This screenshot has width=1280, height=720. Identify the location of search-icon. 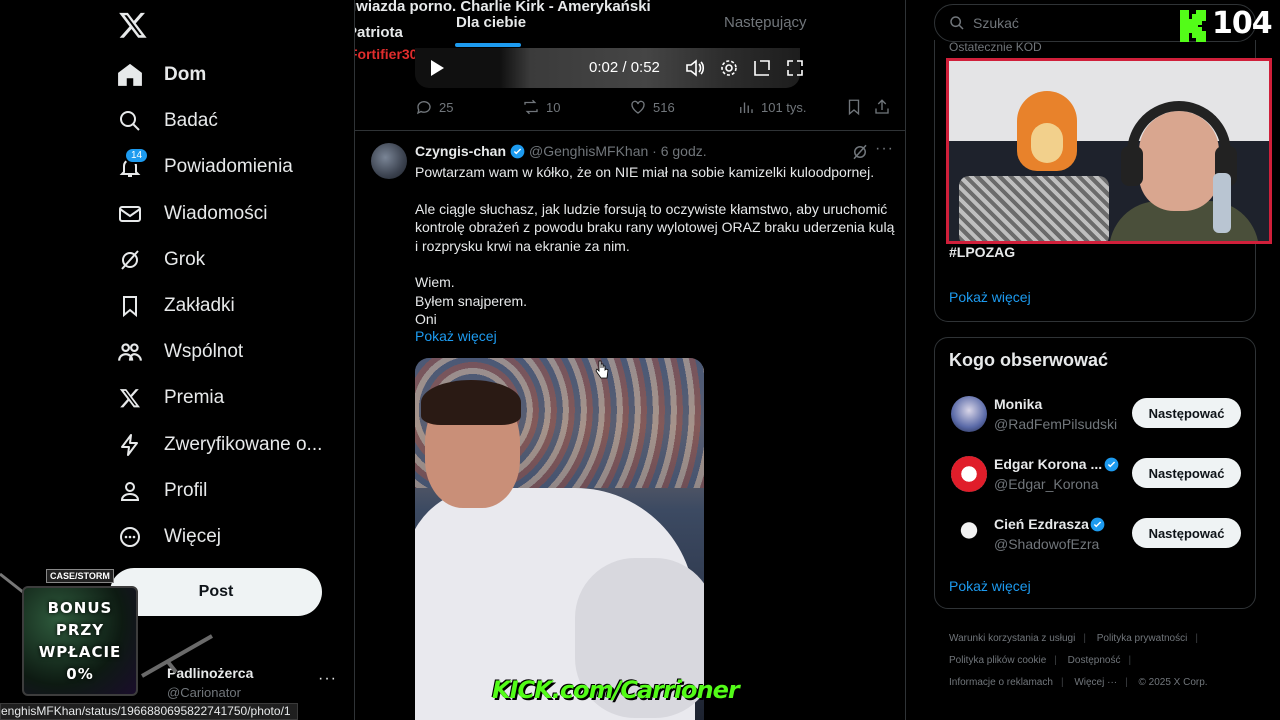
(957, 23).